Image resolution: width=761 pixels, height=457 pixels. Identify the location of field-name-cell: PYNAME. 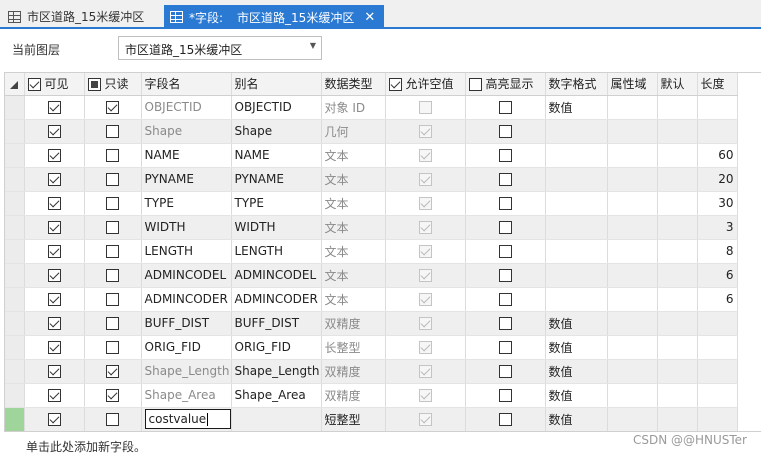
(186, 179).